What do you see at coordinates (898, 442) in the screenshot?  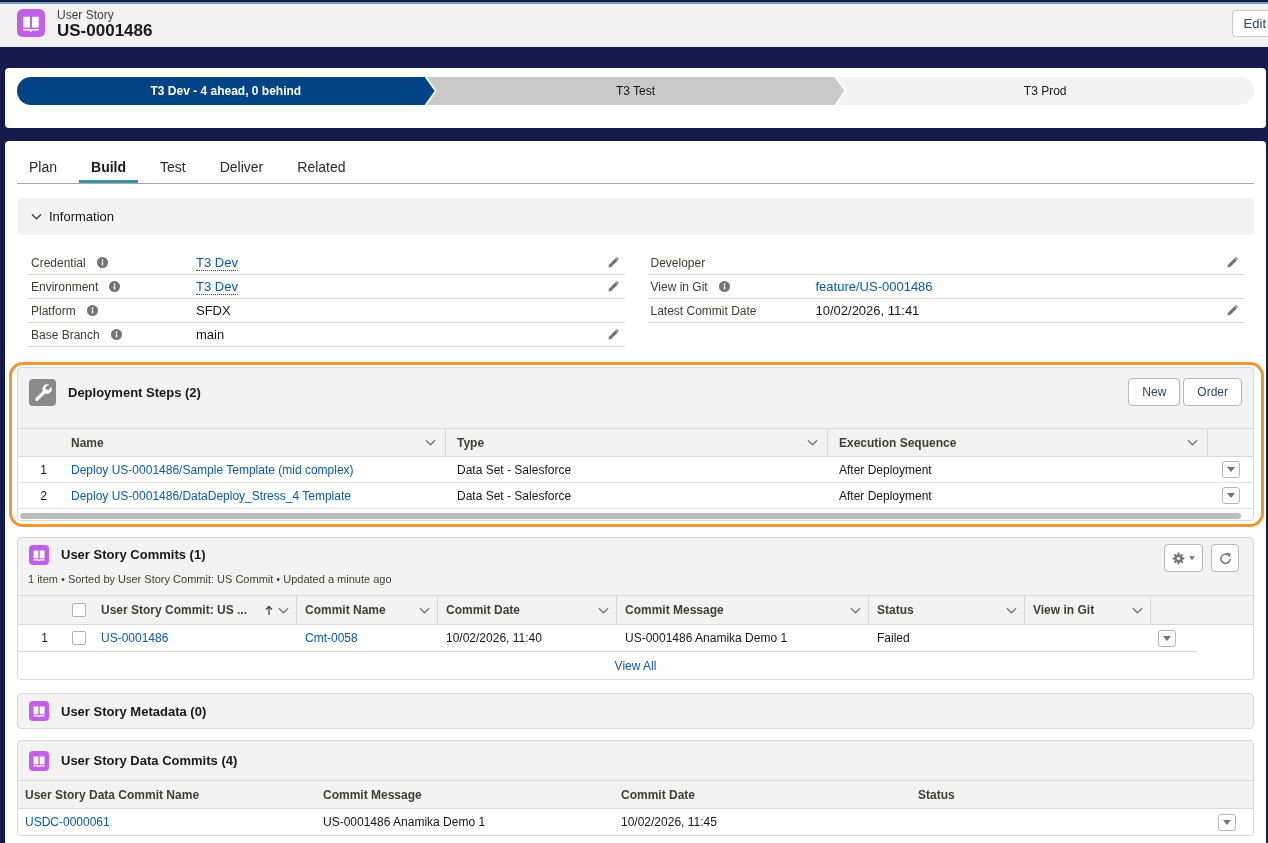 I see `column-header: Execution Sequence` at bounding box center [898, 442].